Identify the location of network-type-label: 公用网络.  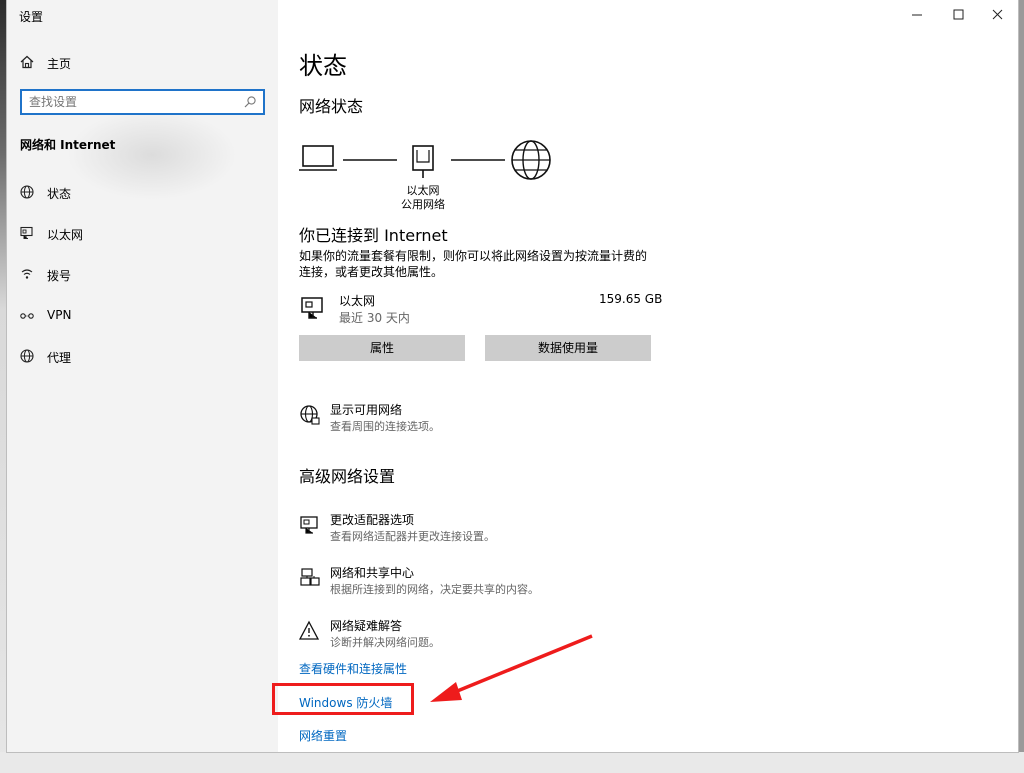
(423, 204).